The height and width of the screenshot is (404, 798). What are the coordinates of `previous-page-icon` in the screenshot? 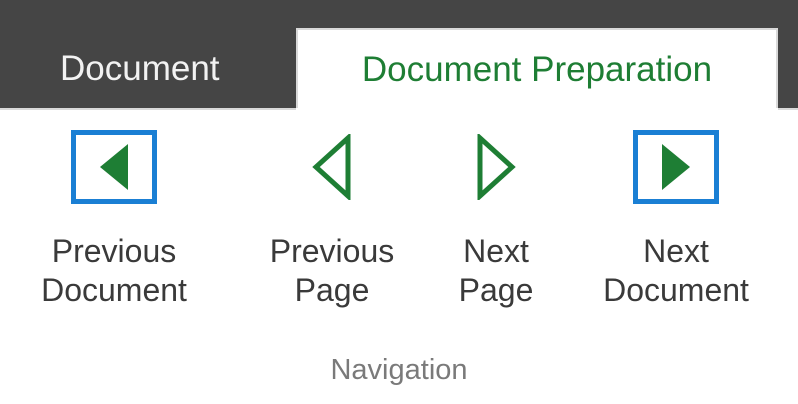 It's located at (332, 167).